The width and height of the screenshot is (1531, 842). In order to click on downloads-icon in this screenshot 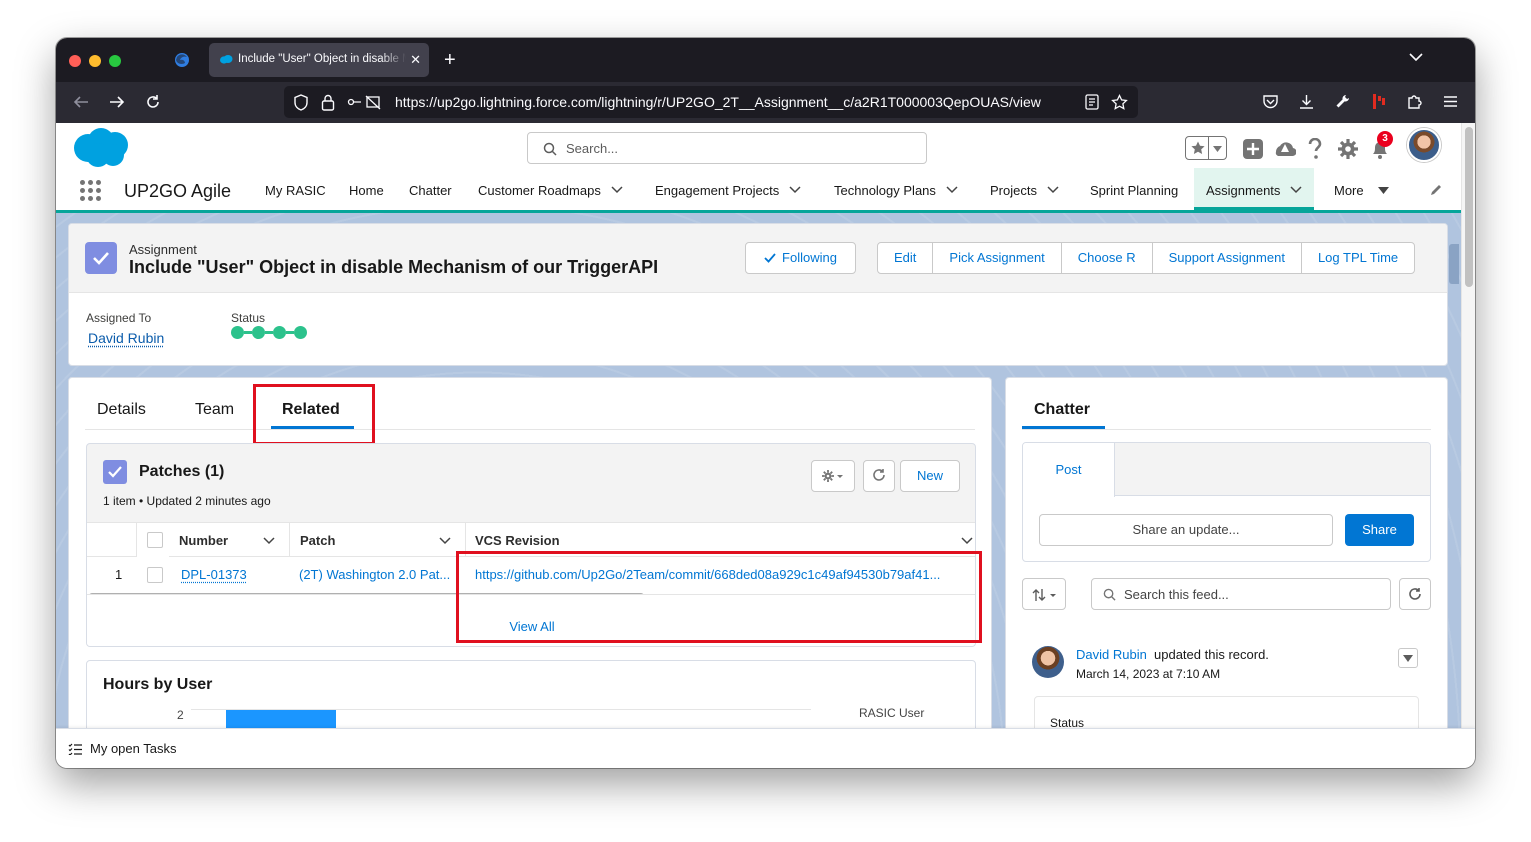, I will do `click(1306, 101)`.